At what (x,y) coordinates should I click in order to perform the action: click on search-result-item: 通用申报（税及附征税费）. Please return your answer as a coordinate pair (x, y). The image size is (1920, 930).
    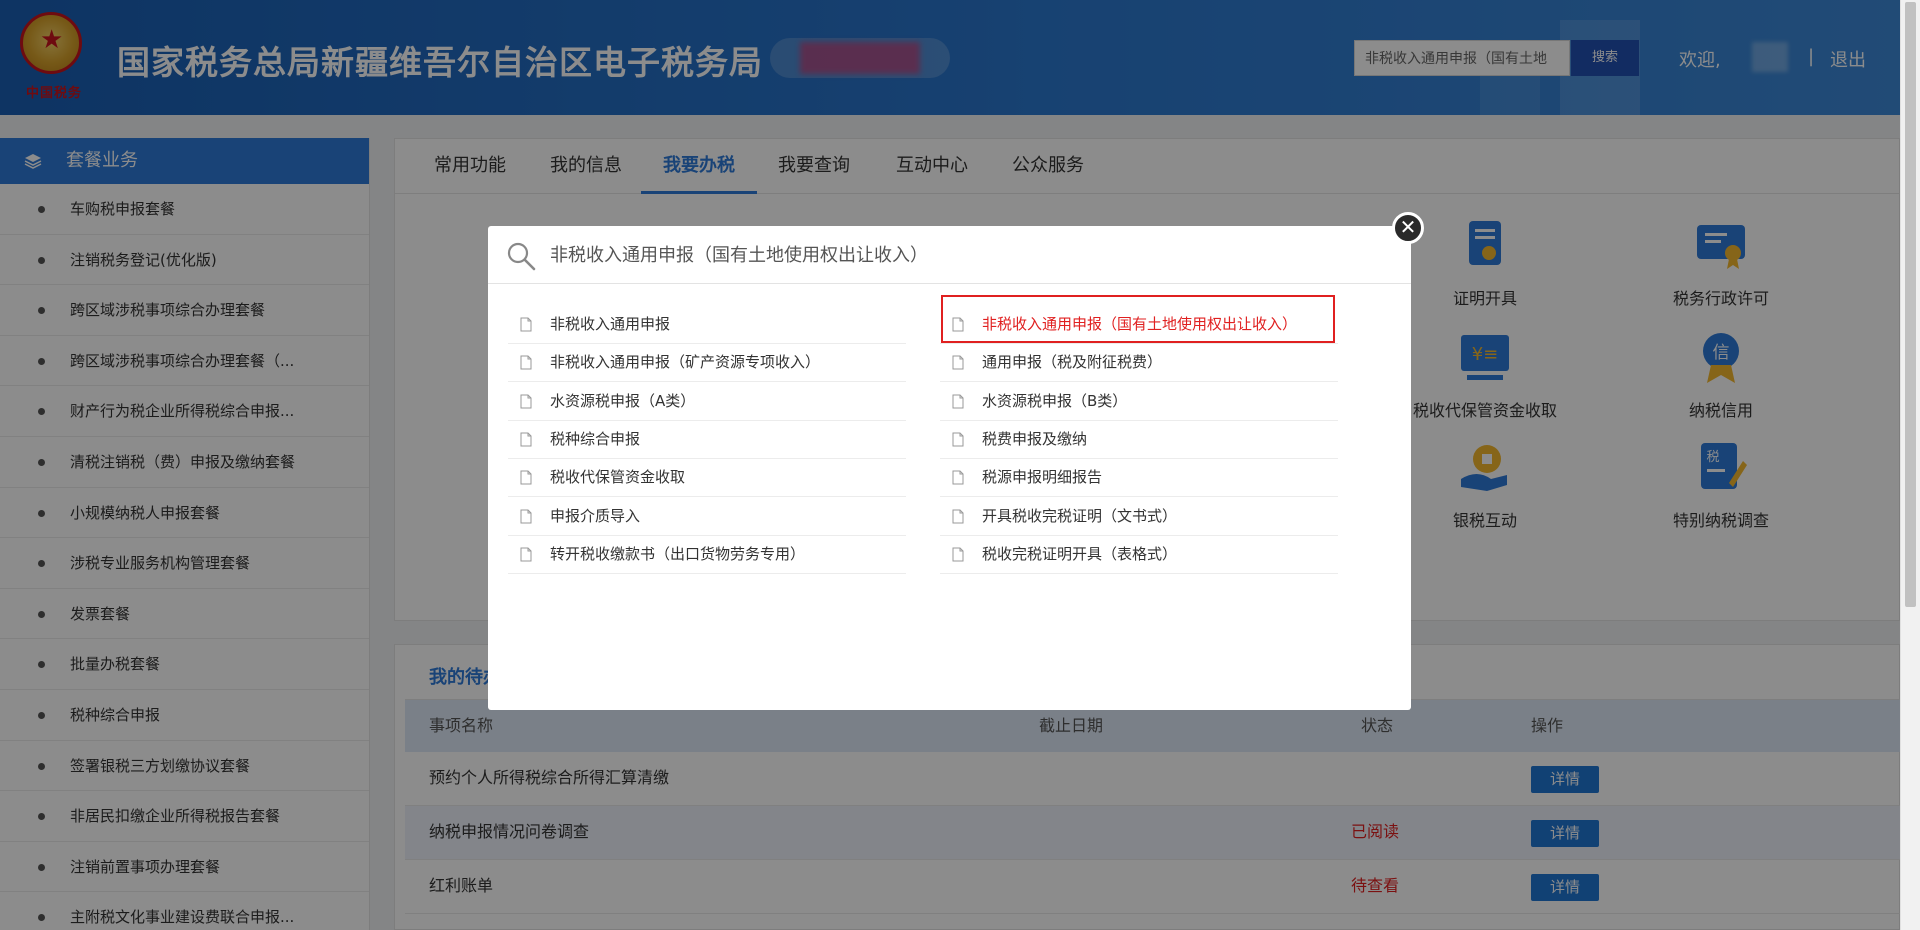
    Looking at the image, I should click on (1139, 363).